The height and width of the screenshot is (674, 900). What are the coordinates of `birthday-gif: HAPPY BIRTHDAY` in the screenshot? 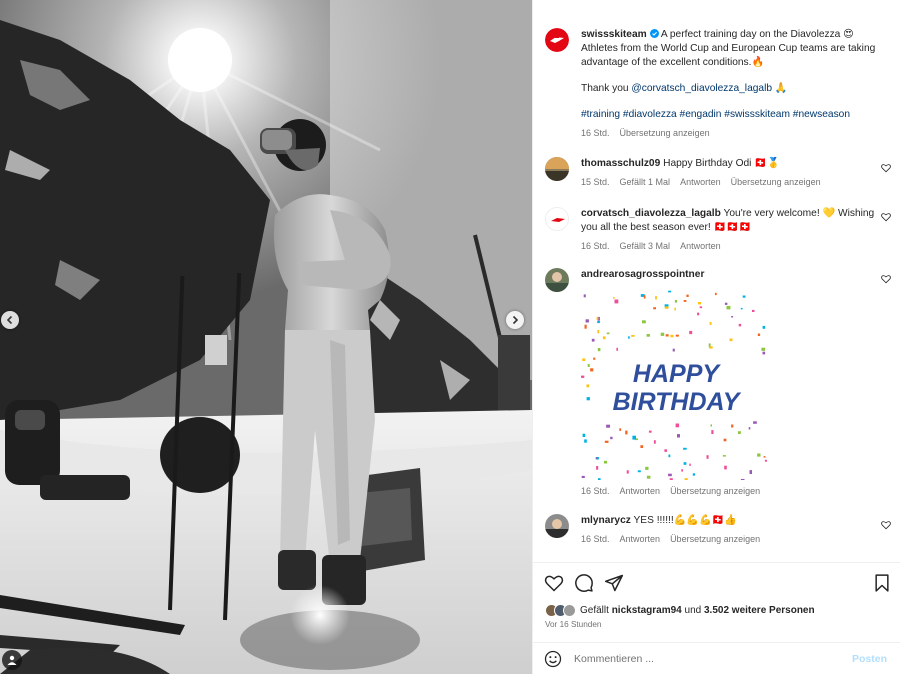 It's located at (676, 386).